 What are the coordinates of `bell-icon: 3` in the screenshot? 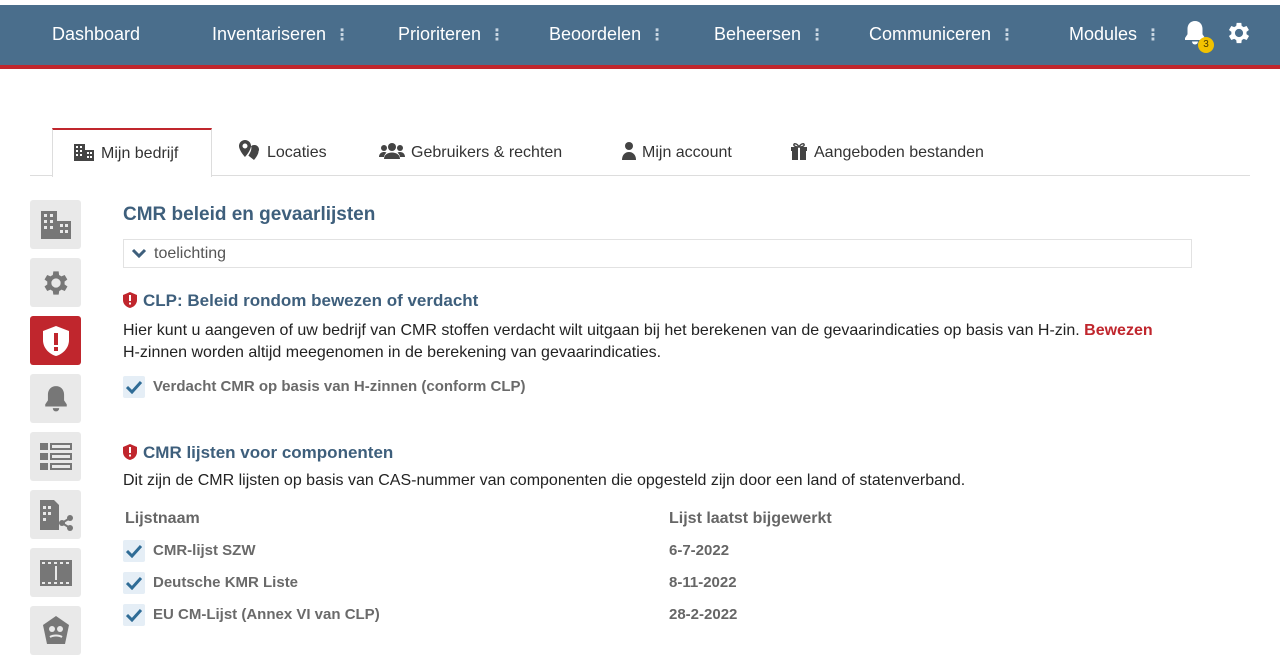 It's located at (1198, 36).